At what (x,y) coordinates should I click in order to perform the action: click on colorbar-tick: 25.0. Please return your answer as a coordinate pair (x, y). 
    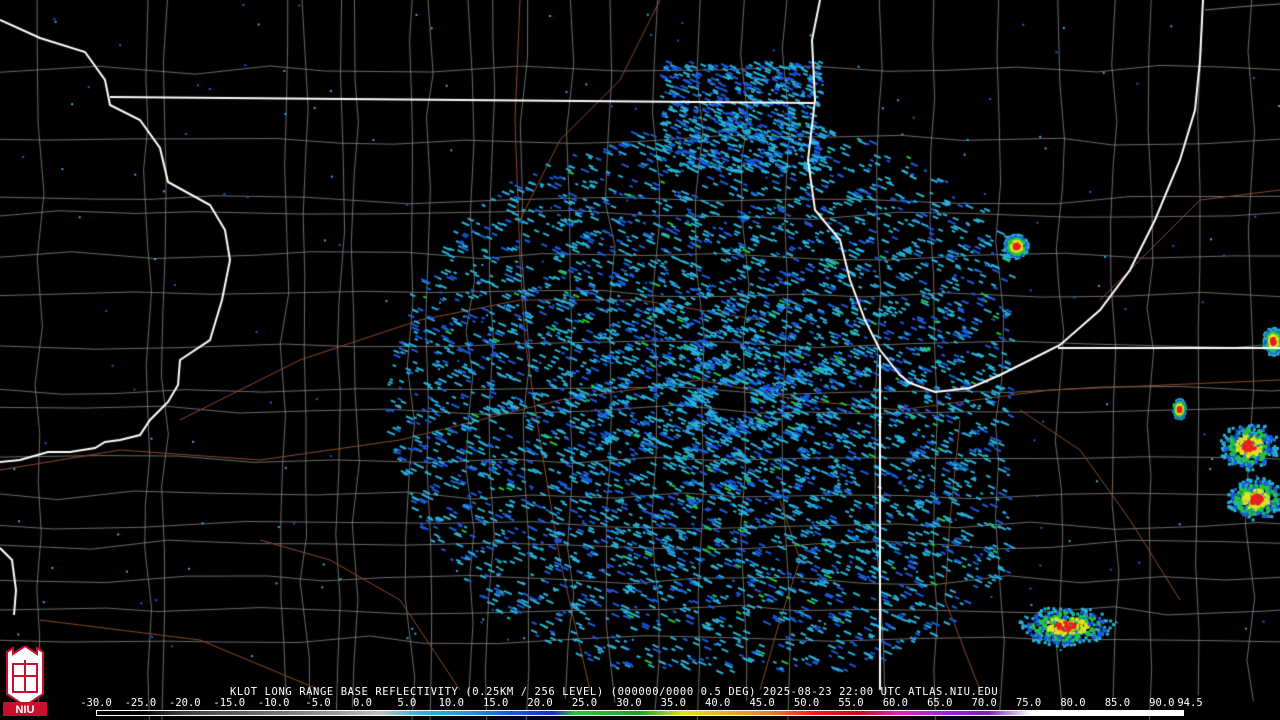
    Looking at the image, I should click on (584, 703).